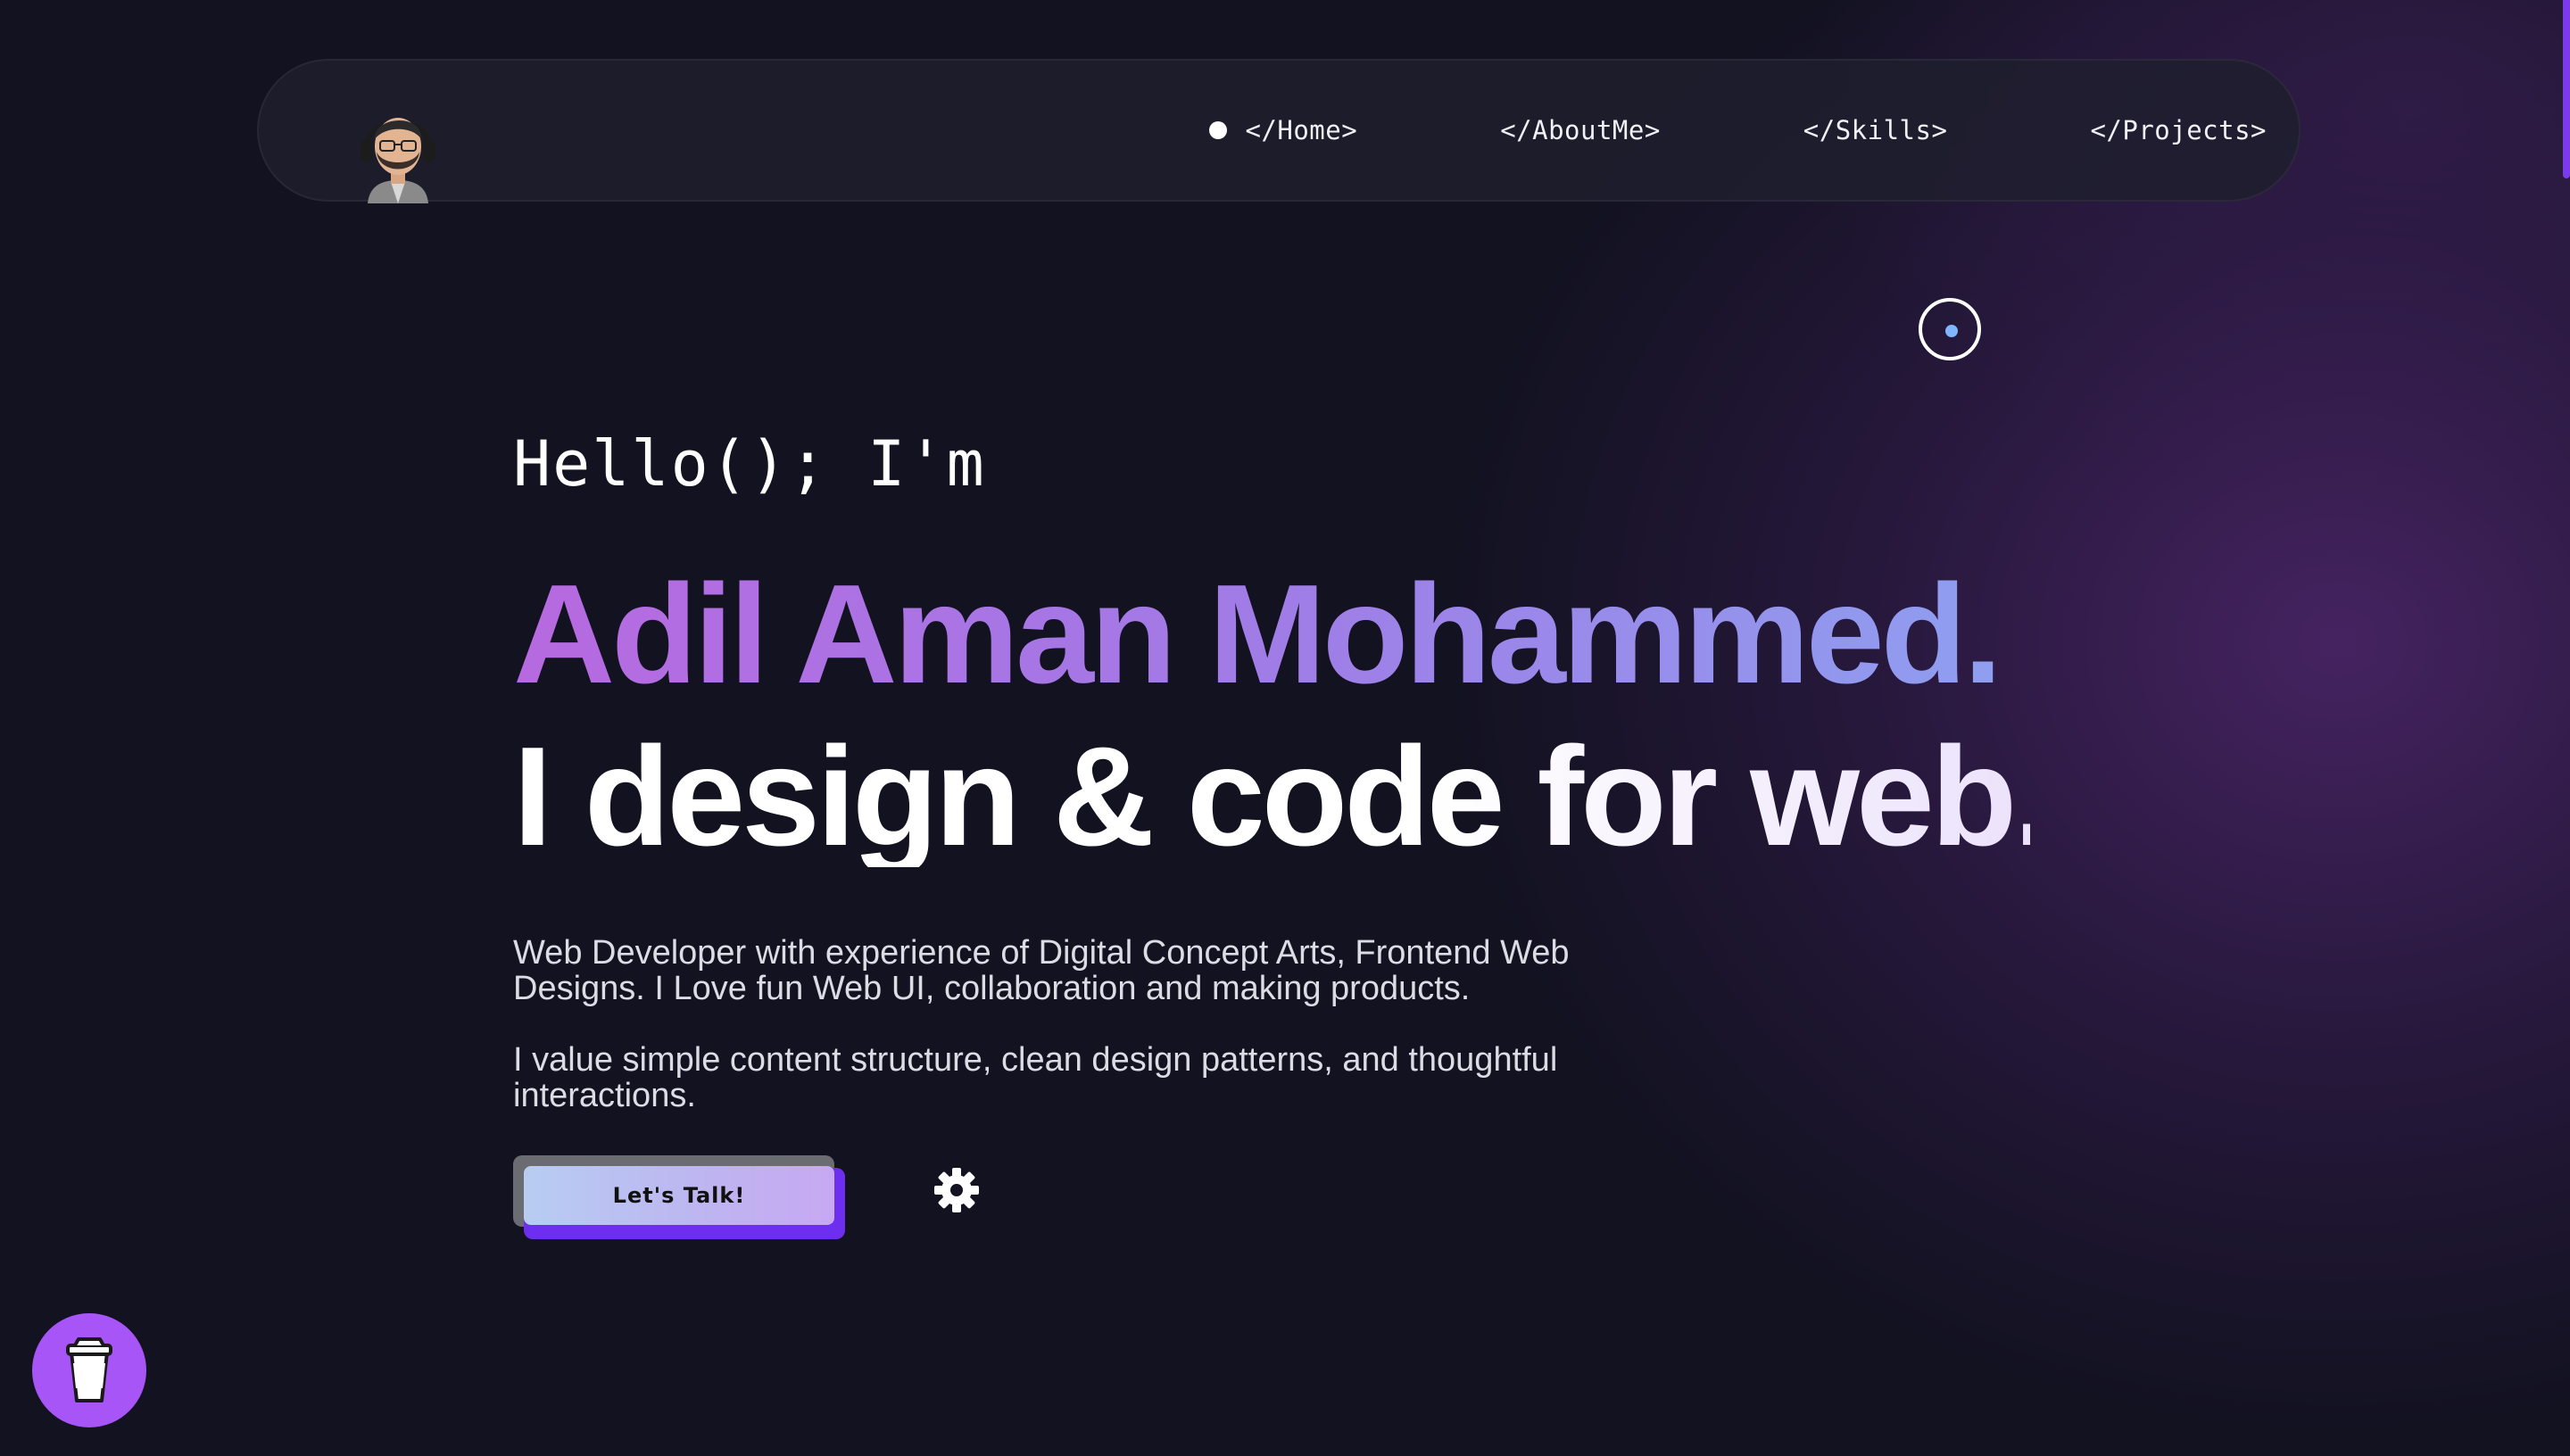 This screenshot has height=1456, width=2570. I want to click on nav-link-skills-label: </Skills>, so click(1876, 130).